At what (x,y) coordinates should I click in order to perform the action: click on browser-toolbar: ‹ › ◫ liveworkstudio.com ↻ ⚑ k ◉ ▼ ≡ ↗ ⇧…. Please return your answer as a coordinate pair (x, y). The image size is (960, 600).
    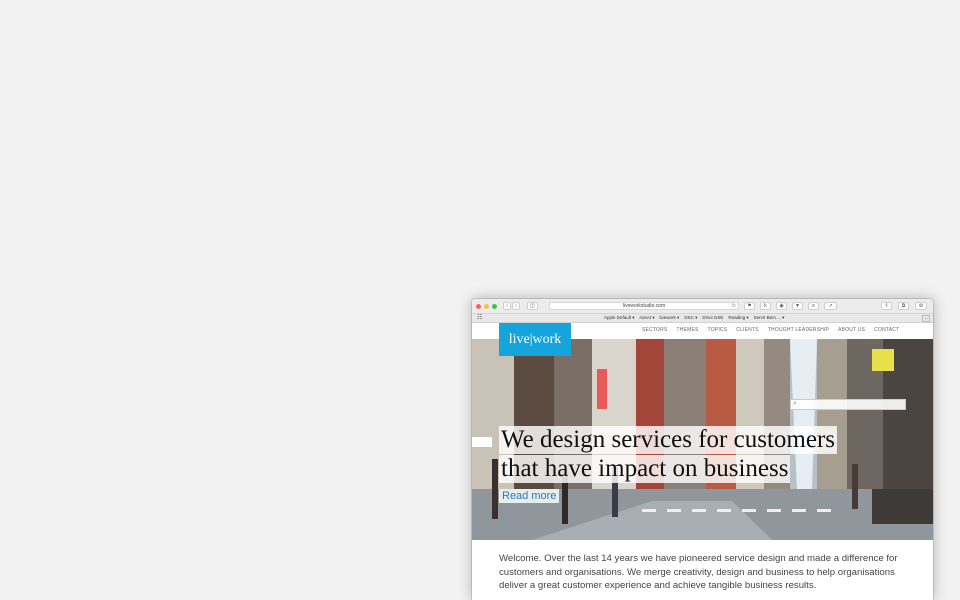
    Looking at the image, I should click on (702, 306).